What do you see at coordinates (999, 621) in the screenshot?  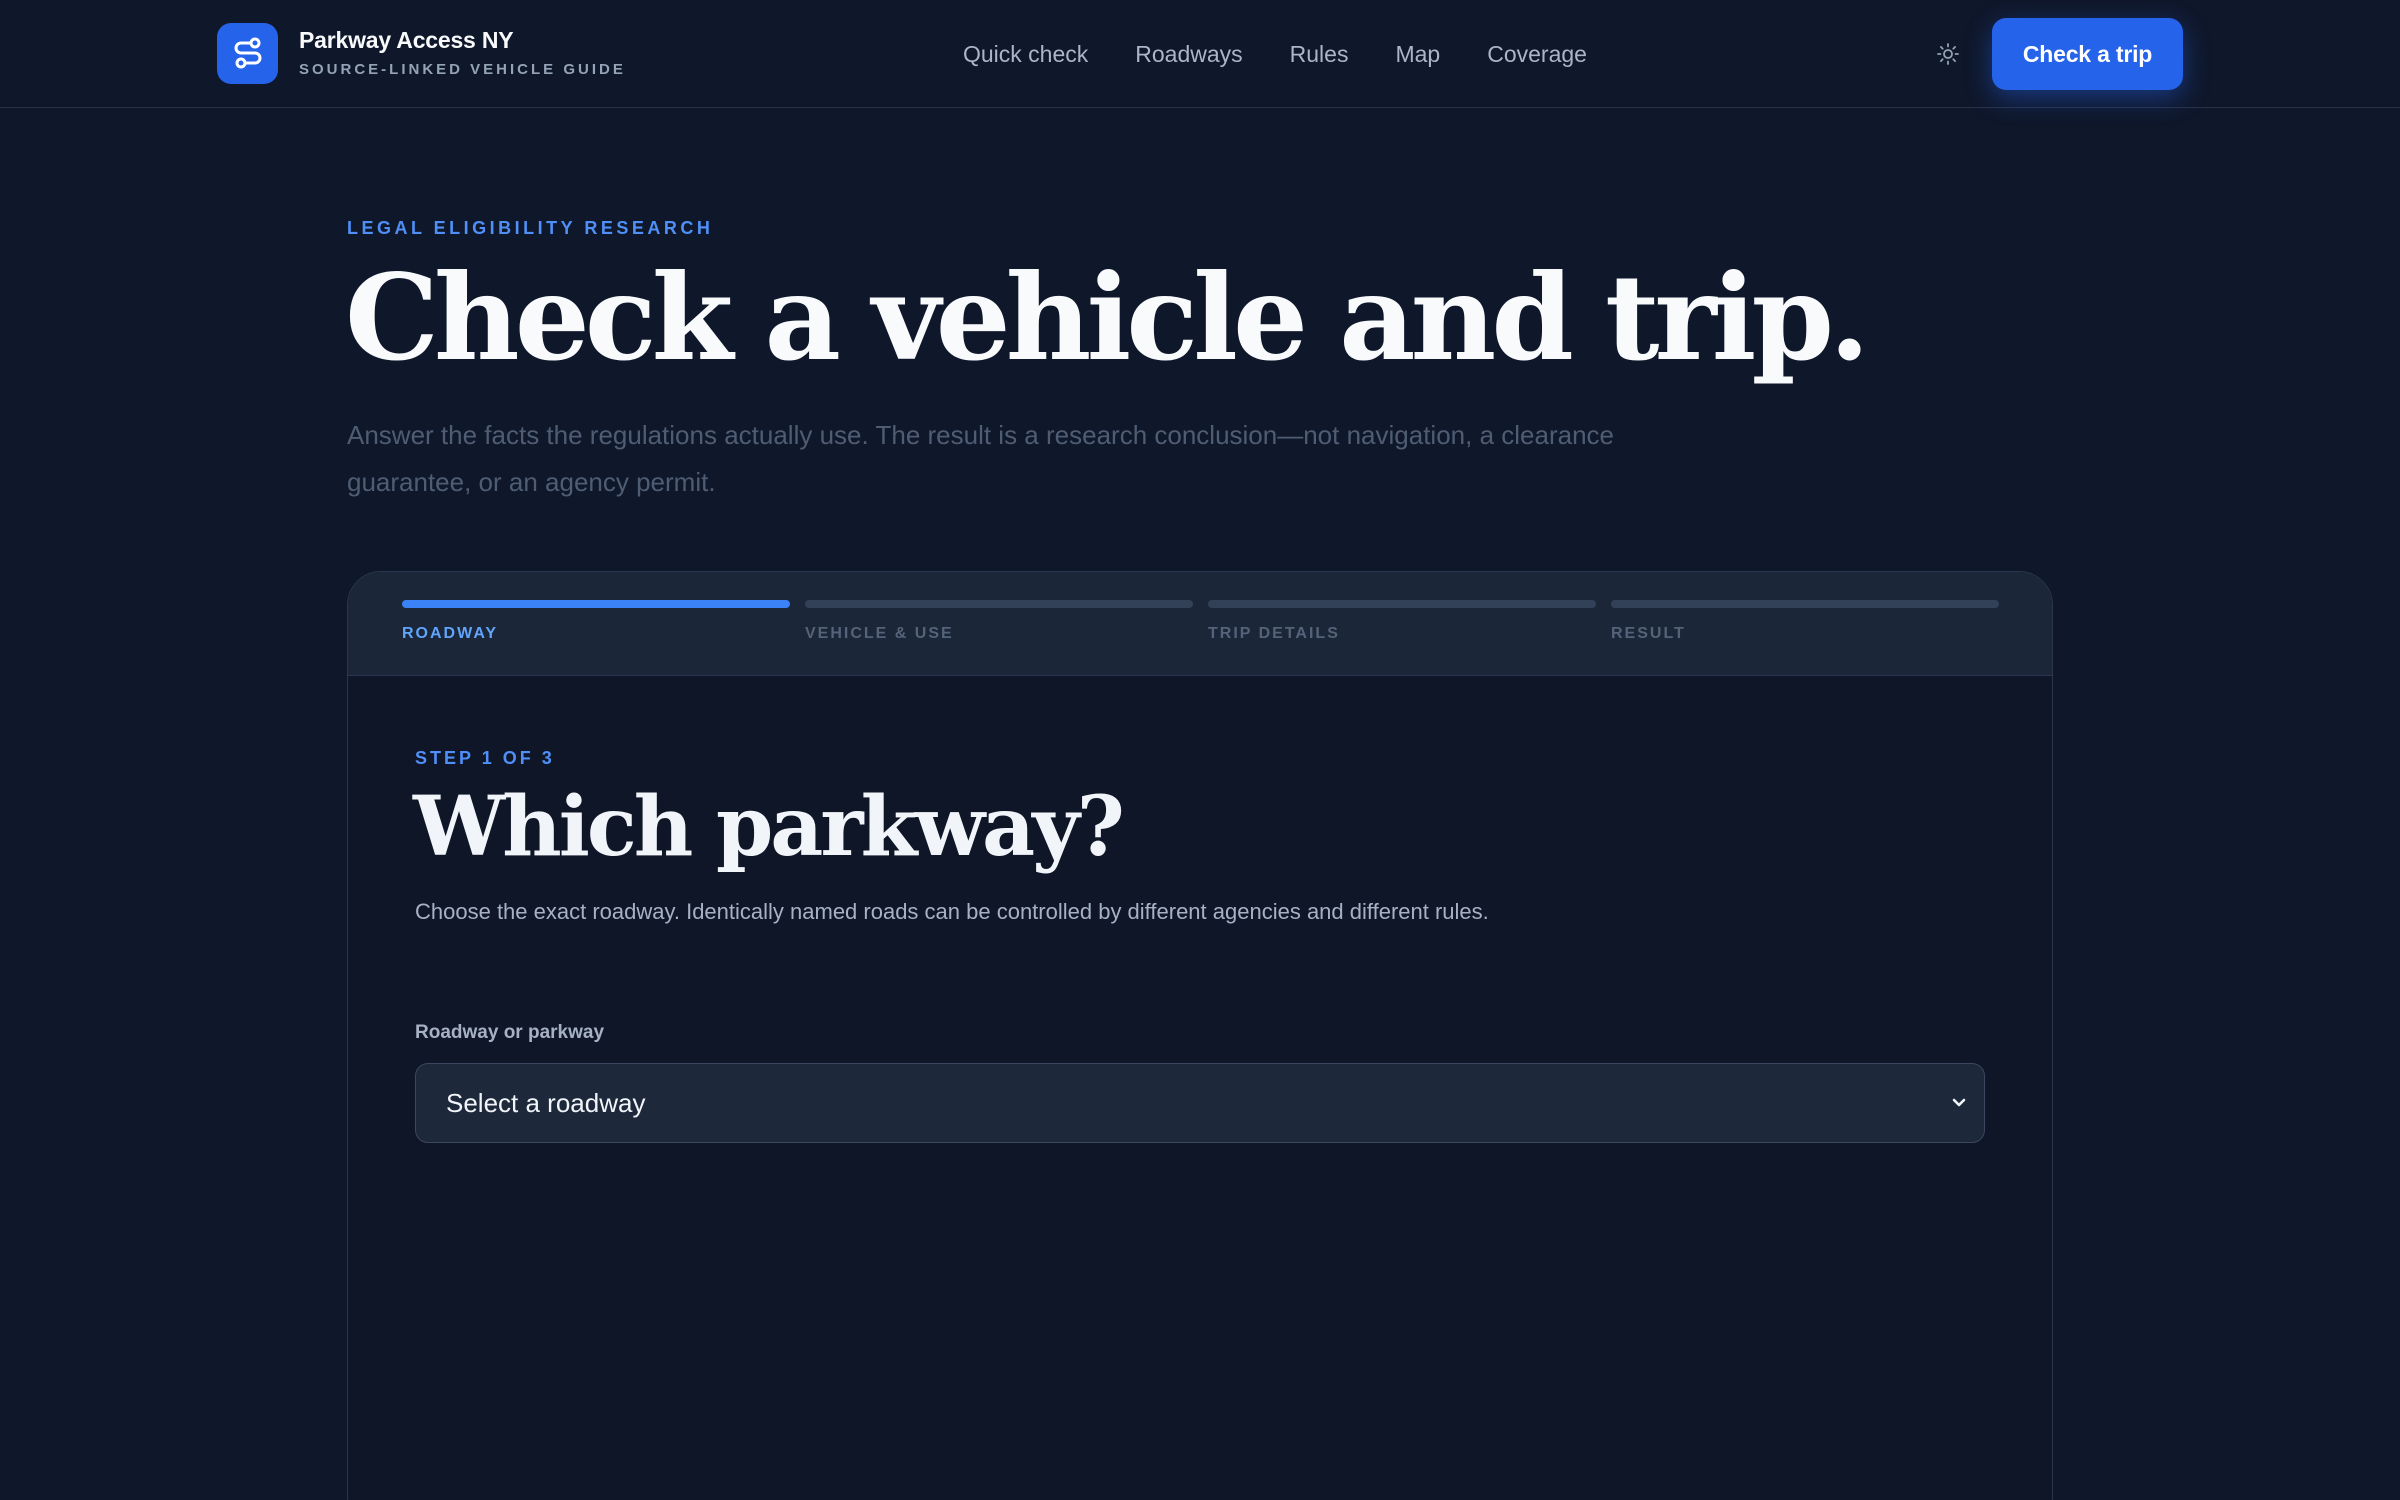 I see `step-vehicle-use: VEHICLE & USE` at bounding box center [999, 621].